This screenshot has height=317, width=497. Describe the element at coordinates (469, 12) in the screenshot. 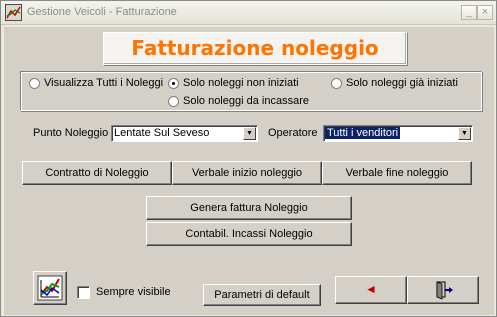

I see `minimize-button: _` at that location.